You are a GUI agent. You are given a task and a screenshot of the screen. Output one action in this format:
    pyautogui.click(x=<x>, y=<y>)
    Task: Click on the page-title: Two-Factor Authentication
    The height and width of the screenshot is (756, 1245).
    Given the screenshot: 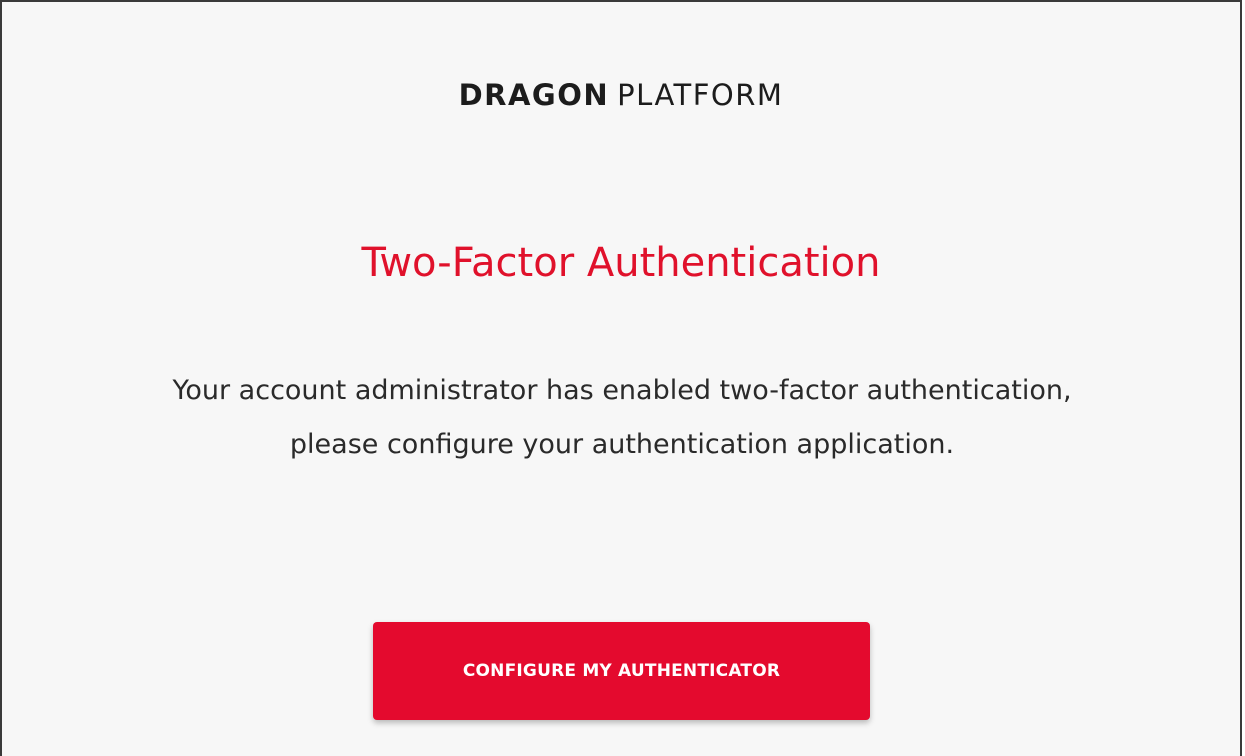 What is the action you would take?
    pyautogui.click(x=621, y=263)
    